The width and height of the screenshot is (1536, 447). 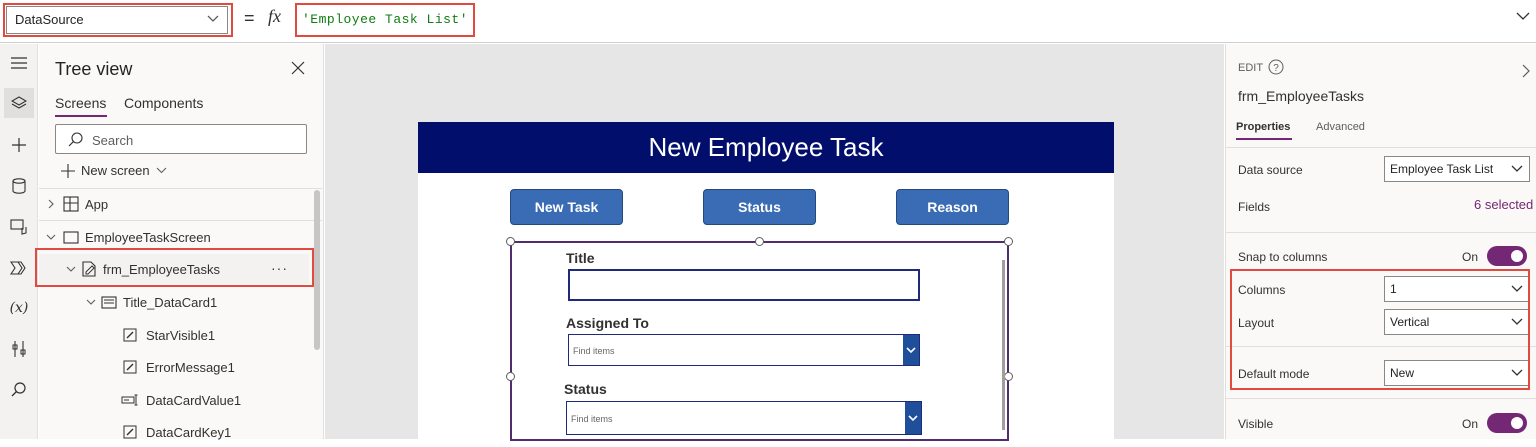 I want to click on title-text-input, so click(x=744, y=285).